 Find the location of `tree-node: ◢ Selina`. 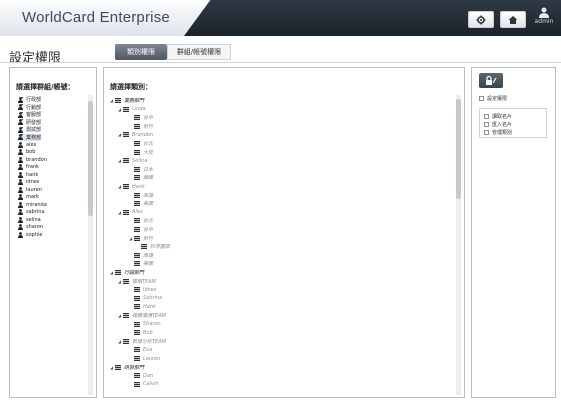

tree-node: ◢ Selina is located at coordinates (132, 160).